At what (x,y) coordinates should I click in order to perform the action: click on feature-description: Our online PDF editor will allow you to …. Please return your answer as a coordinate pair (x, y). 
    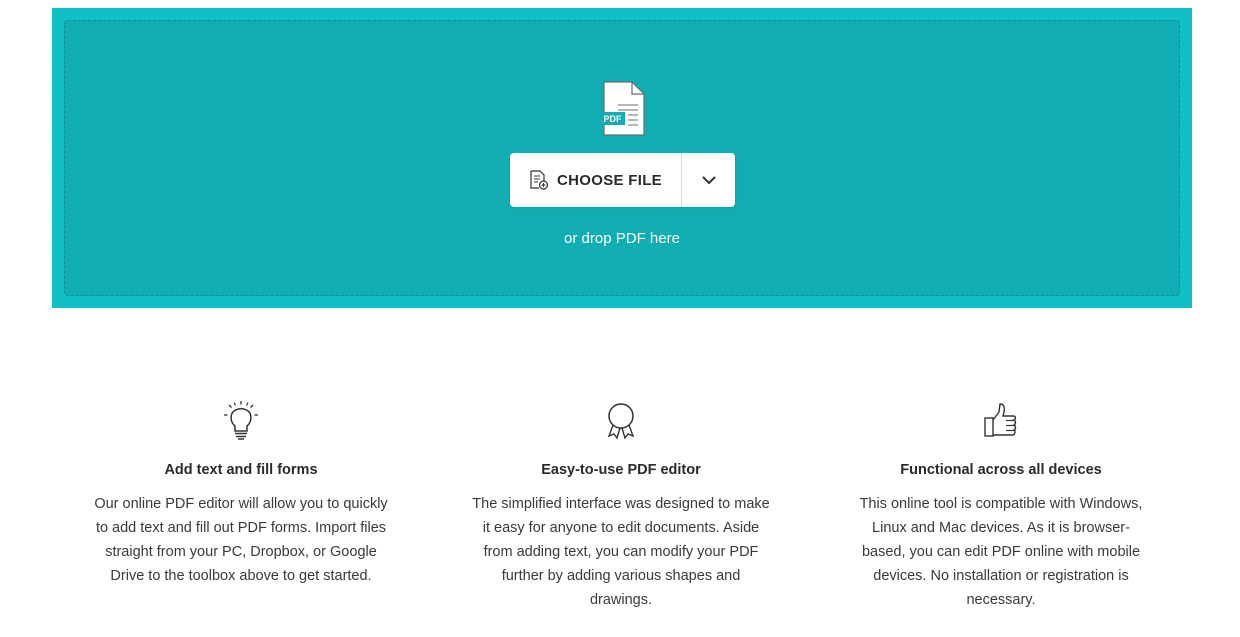
    Looking at the image, I should click on (241, 540).